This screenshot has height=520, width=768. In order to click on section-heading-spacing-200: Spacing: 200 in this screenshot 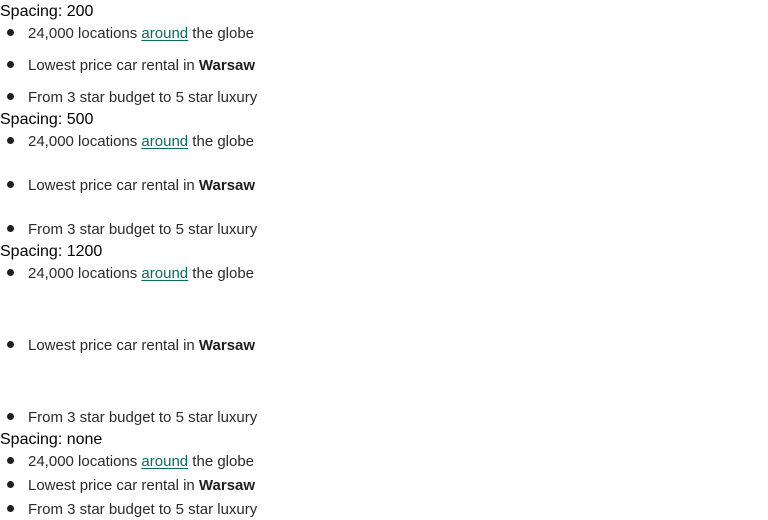, I will do `click(47, 11)`.